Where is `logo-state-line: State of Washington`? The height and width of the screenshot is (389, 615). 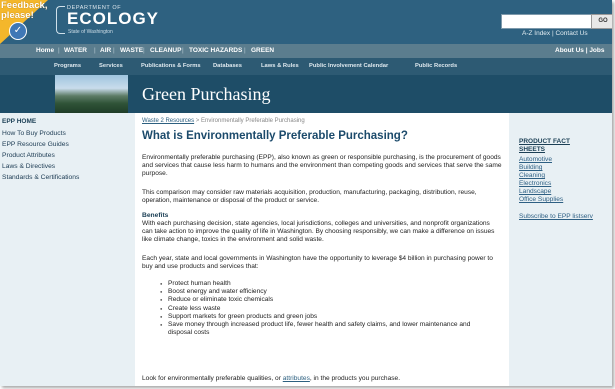 logo-state-line: State of Washington is located at coordinates (90, 32).